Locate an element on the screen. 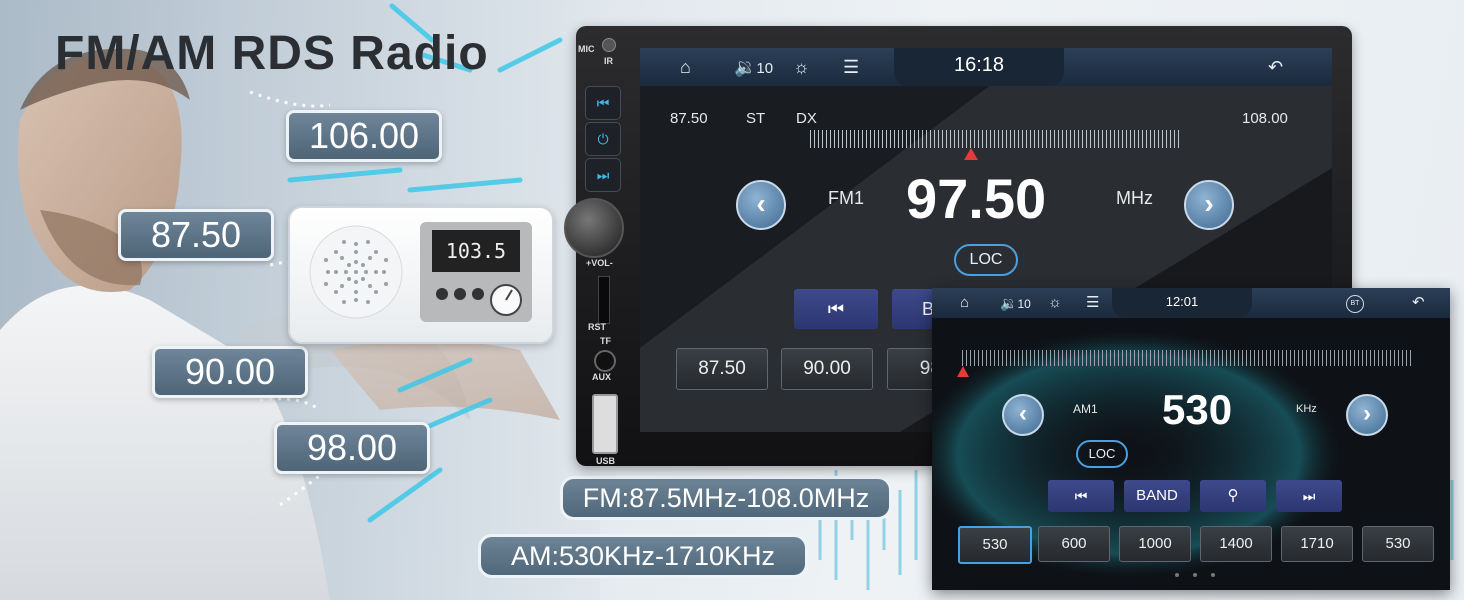  brightness-icon: ☼ is located at coordinates (801, 67).